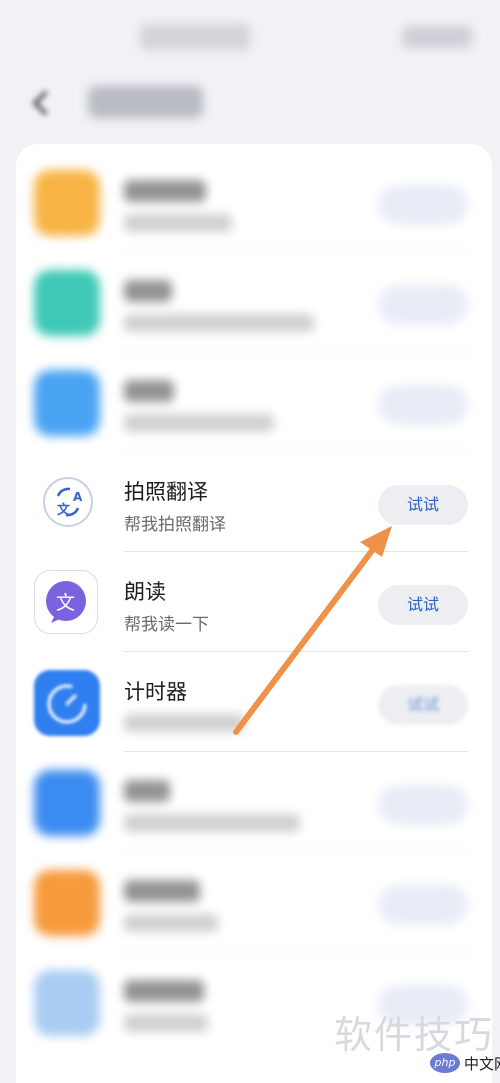  What do you see at coordinates (67, 1003) in the screenshot?
I see `lightblue-app-icon` at bounding box center [67, 1003].